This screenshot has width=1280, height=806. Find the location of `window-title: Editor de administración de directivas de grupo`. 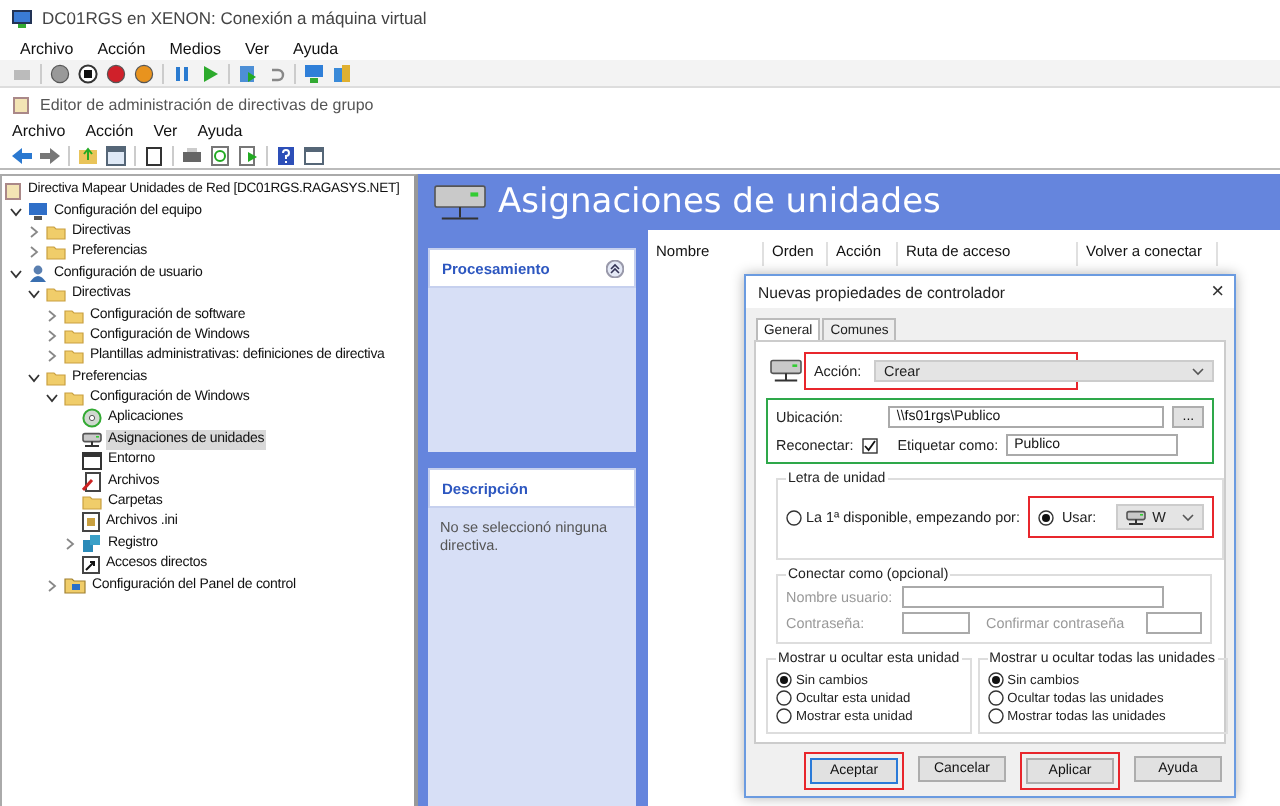

window-title: Editor de administración de directivas de grupo is located at coordinates (207, 104).